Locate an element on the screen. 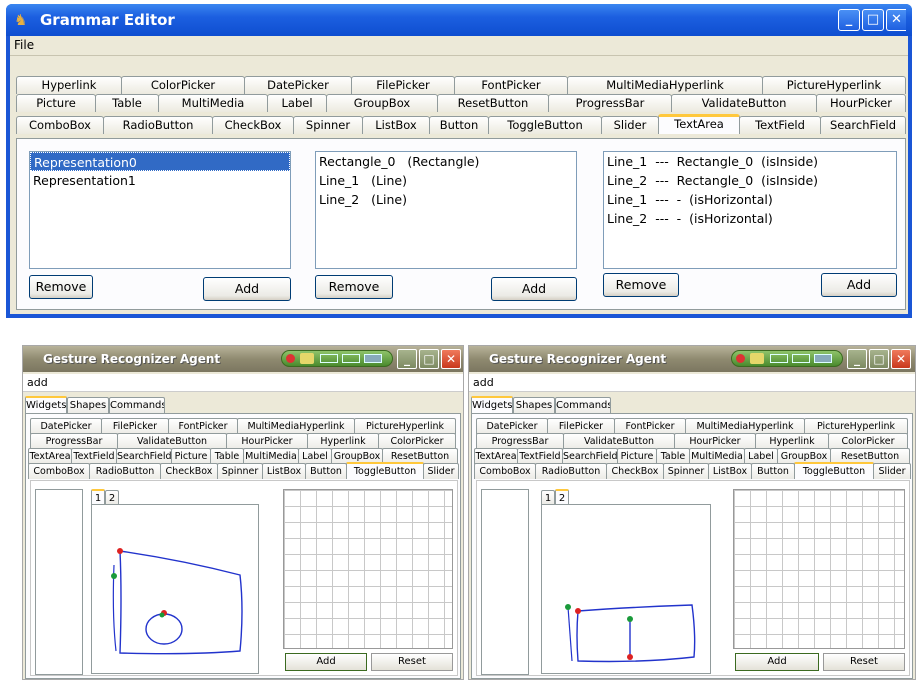 This screenshot has width=916, height=680. add-constraint-button: Add is located at coordinates (859, 285).